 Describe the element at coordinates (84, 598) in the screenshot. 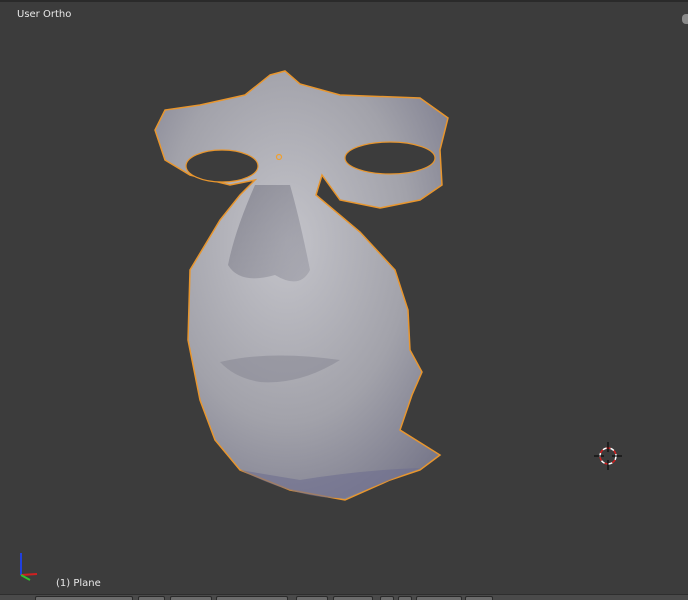

I see `view-menu-button` at that location.